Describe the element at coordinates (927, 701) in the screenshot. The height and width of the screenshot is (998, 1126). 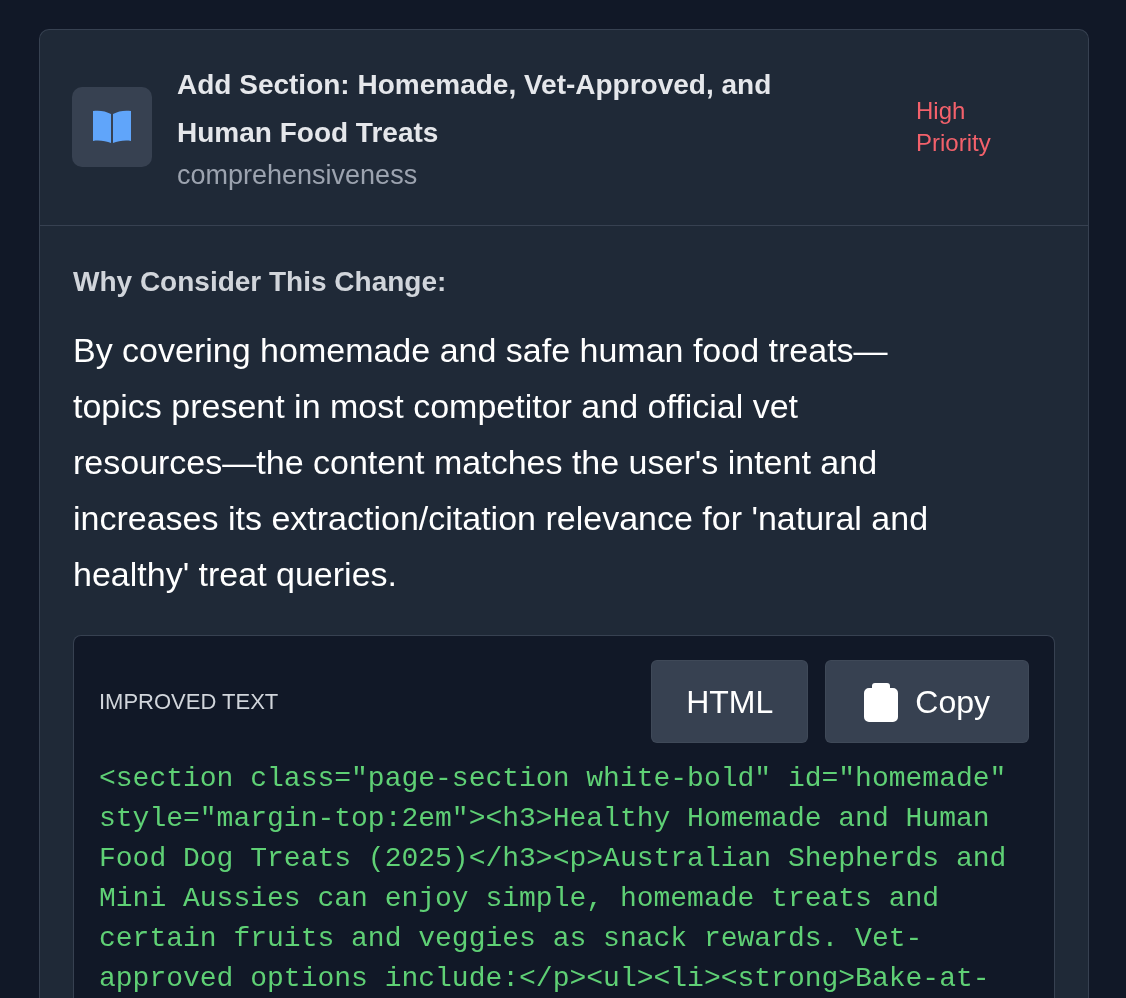
I see `copy-button: Copy` at that location.